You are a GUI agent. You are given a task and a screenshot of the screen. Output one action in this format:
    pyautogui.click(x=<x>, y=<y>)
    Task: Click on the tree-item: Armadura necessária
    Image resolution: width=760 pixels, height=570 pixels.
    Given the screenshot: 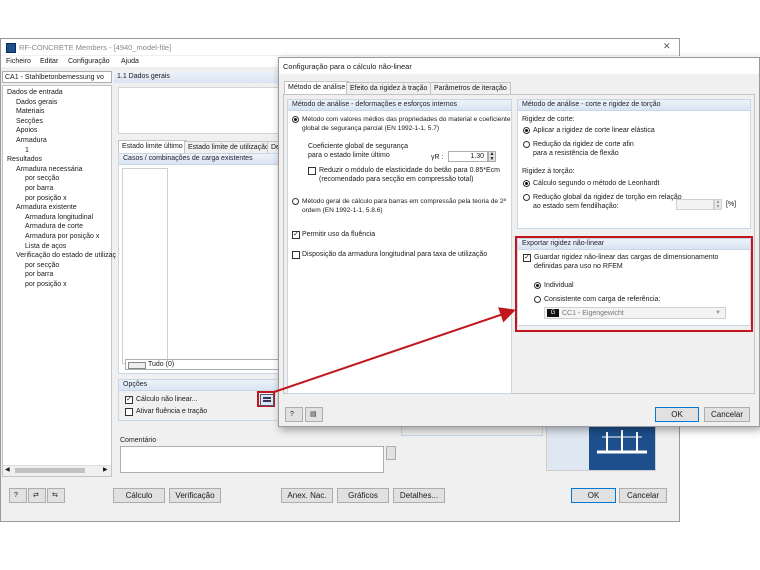 What is the action you would take?
    pyautogui.click(x=49, y=169)
    